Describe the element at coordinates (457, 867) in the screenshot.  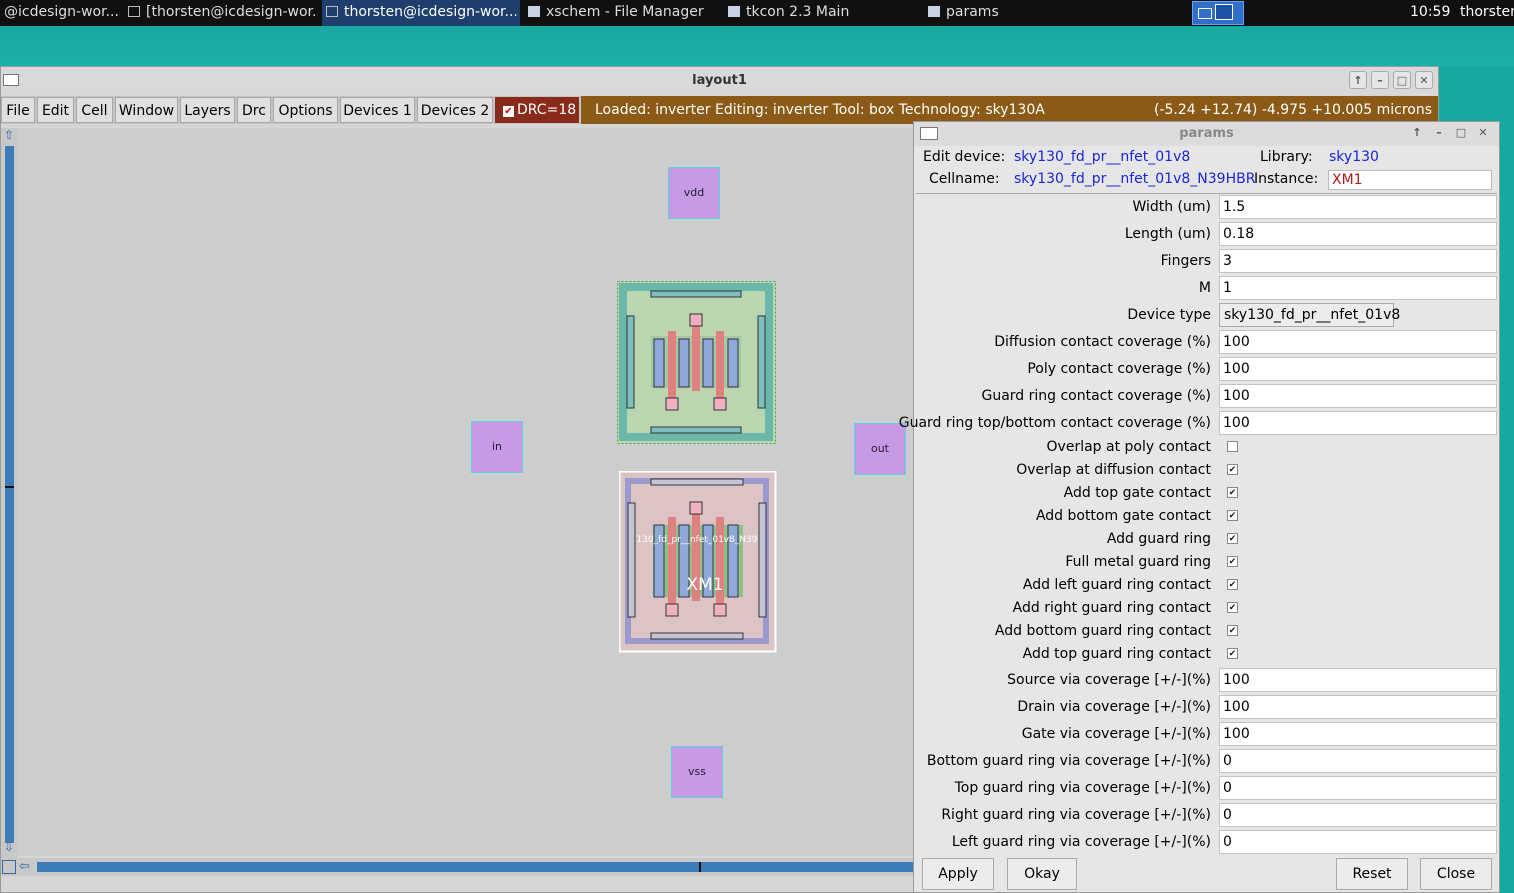
I see `horizontal-scrollbar: ⇦` at that location.